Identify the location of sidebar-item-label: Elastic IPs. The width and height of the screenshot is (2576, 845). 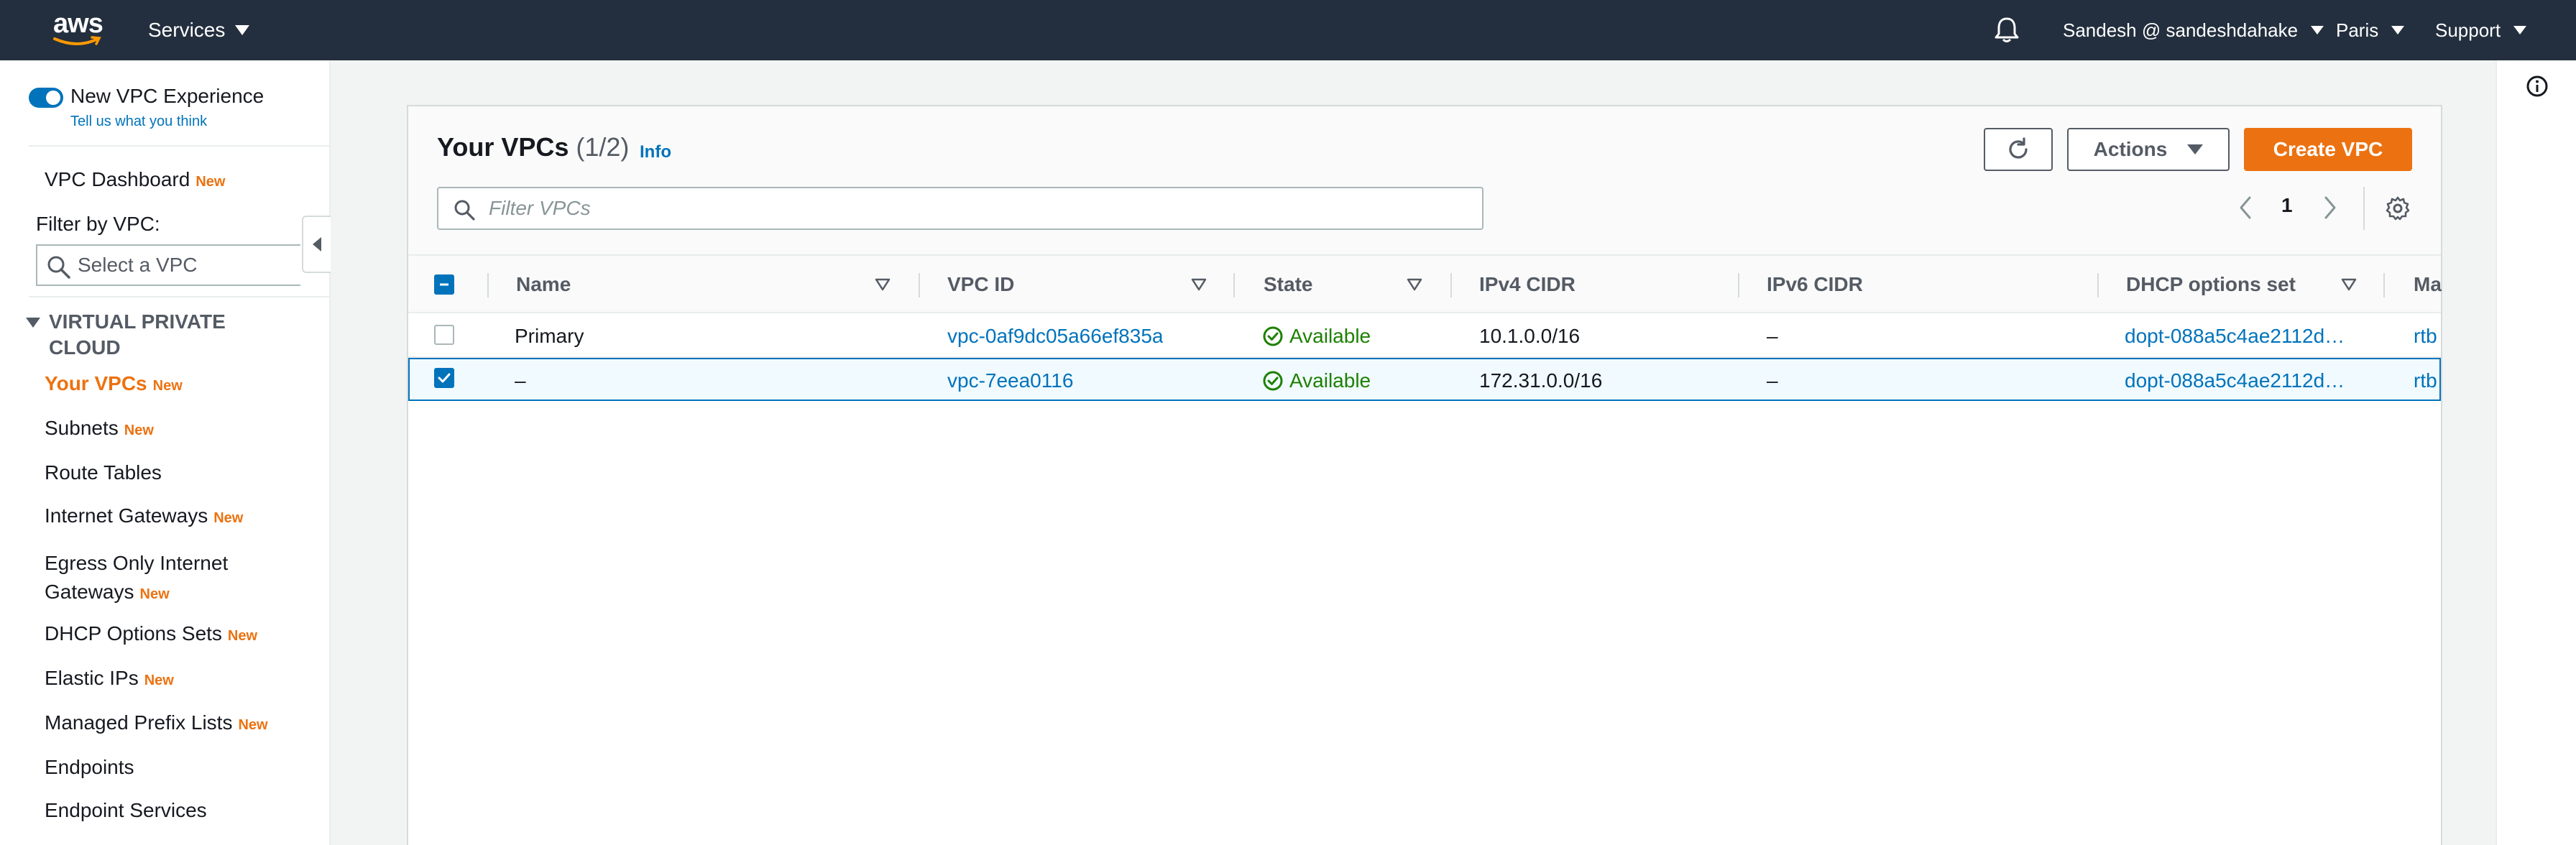
(92, 678).